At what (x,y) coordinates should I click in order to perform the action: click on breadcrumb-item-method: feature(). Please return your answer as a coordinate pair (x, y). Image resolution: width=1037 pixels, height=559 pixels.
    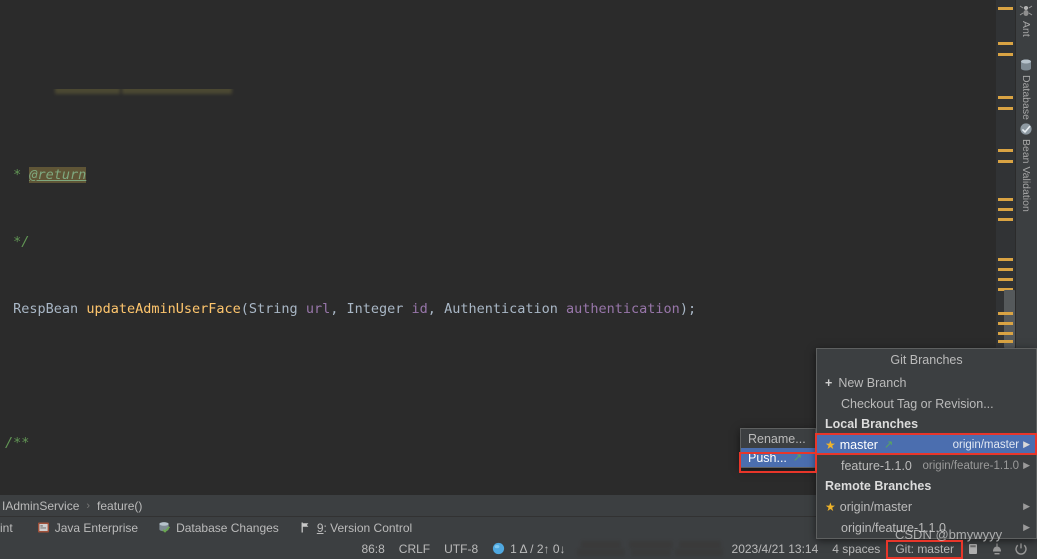
    Looking at the image, I should click on (119, 506).